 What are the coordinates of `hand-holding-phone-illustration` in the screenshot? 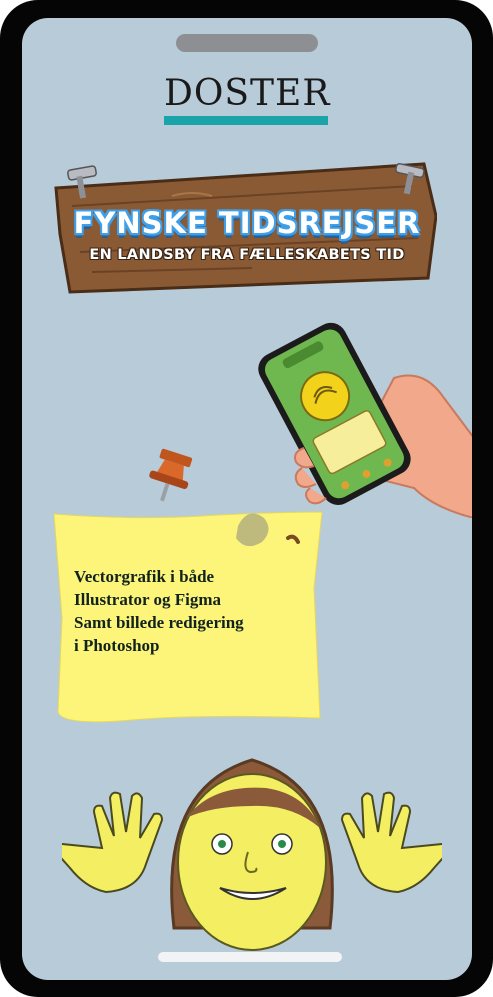 It's located at (365, 420).